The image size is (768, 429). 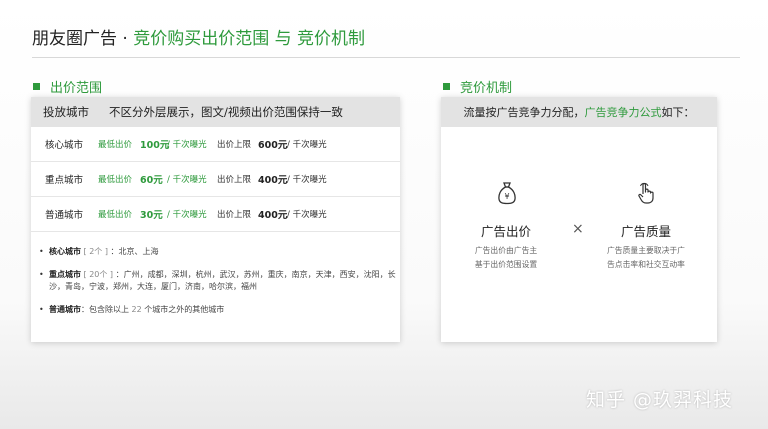 What do you see at coordinates (506, 258) in the screenshot?
I see `factor-bid-desc: 广告出价由广告主 基于出价范围设置` at bounding box center [506, 258].